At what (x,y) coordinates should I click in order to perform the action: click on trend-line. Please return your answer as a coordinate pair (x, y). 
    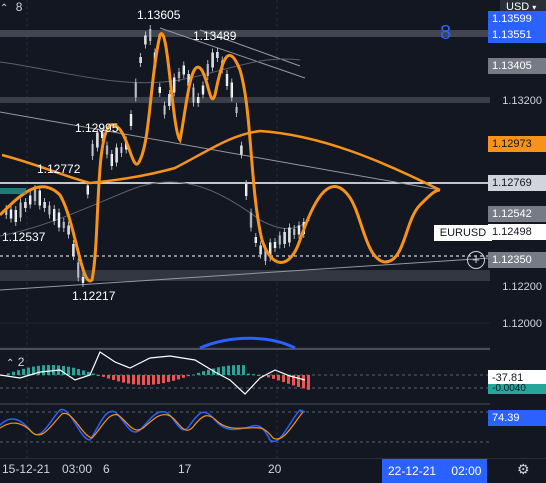
    Looking at the image, I should click on (220, 151).